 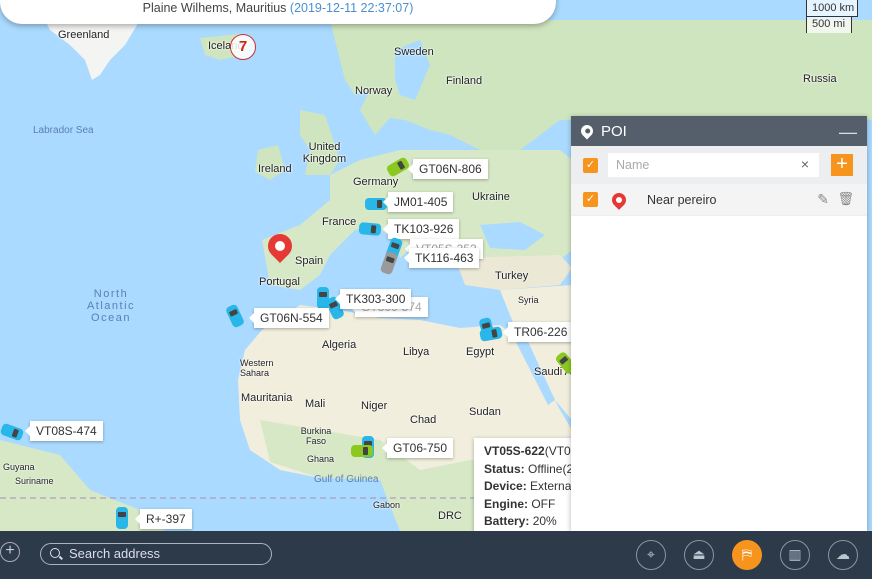 I want to click on alarm-button: ⏏, so click(x=699, y=555).